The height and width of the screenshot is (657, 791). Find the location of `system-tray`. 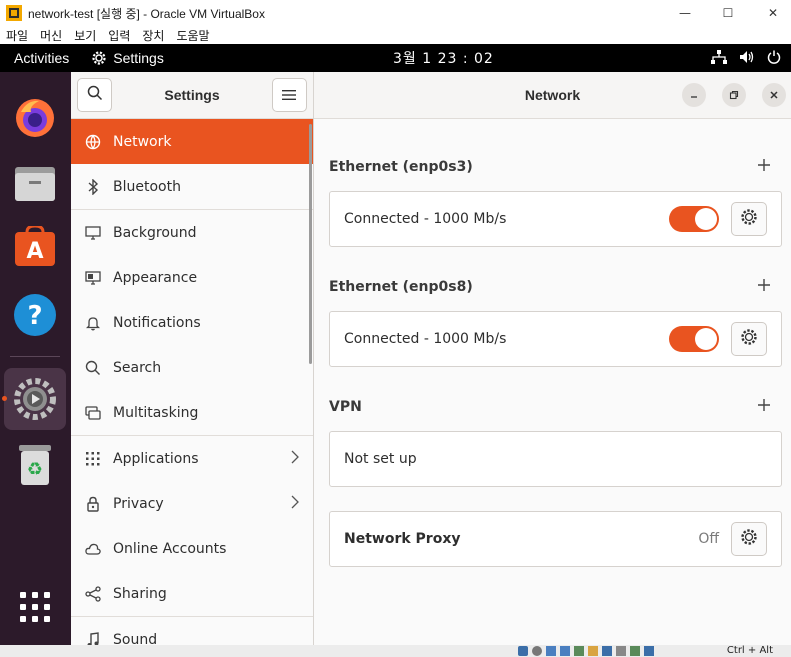

system-tray is located at coordinates (746, 58).